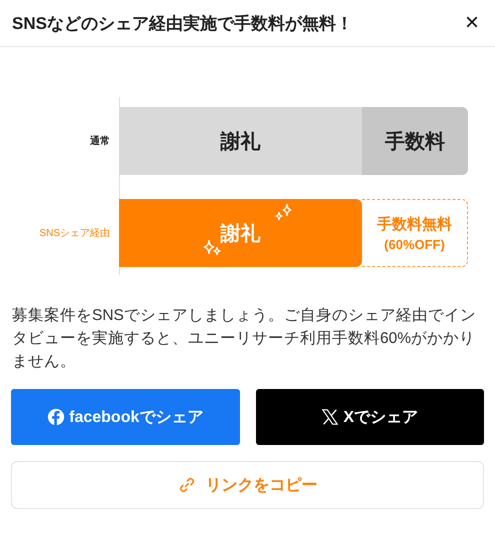 The height and width of the screenshot is (542, 495). Describe the element at coordinates (240, 141) in the screenshot. I see `reward-segment: 謝礼` at that location.